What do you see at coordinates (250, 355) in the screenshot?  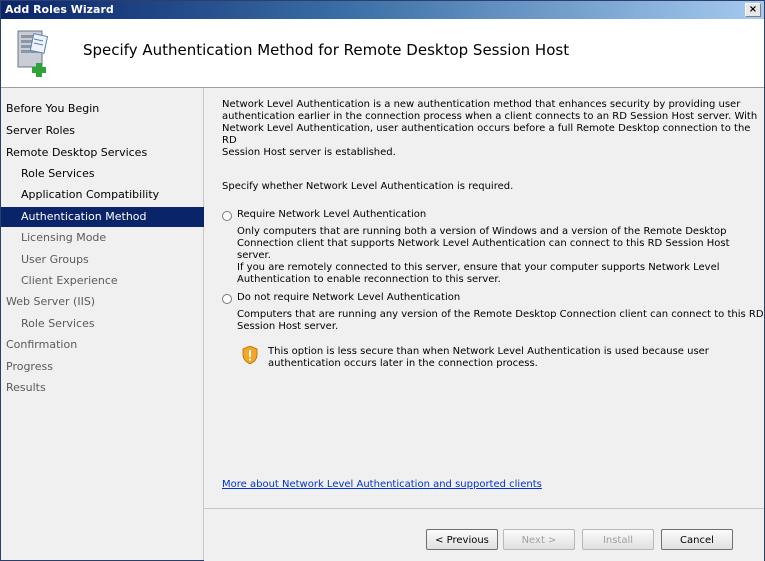 I see `security-warning-icon` at bounding box center [250, 355].